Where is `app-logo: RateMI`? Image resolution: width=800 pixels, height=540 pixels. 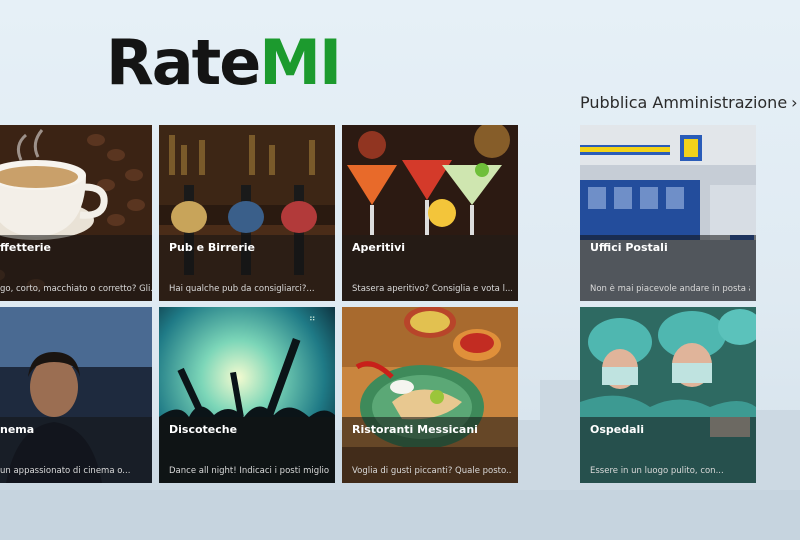 app-logo: RateMI is located at coordinates (224, 62).